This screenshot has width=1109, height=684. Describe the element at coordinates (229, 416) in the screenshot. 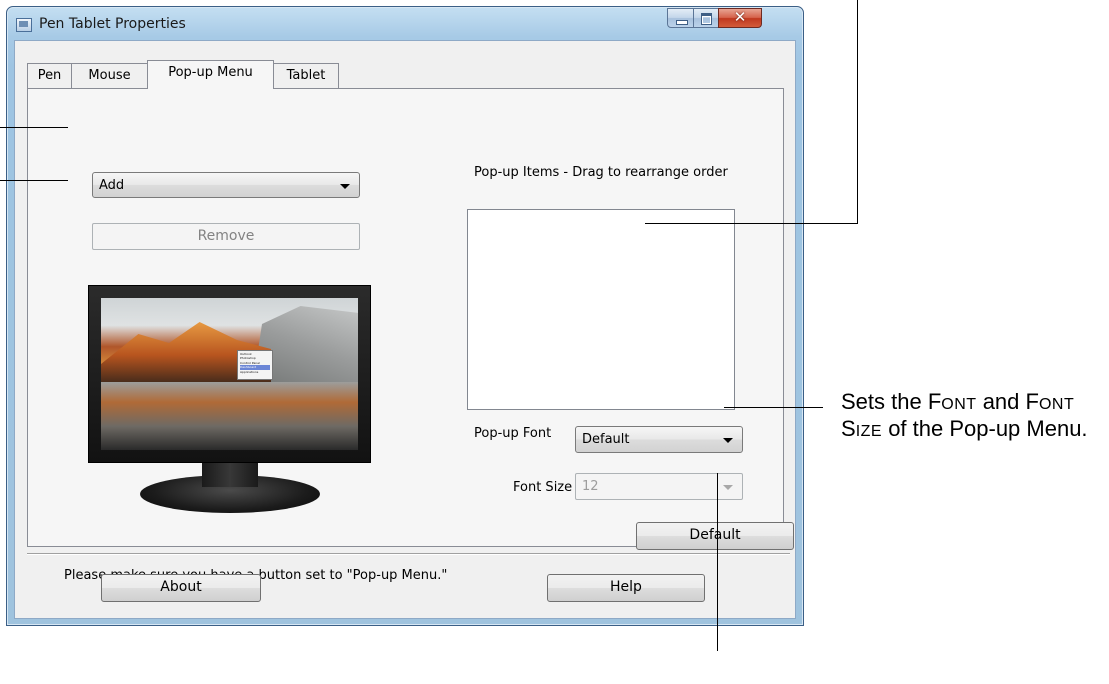

I see `wallpaper-lake-reflection` at that location.